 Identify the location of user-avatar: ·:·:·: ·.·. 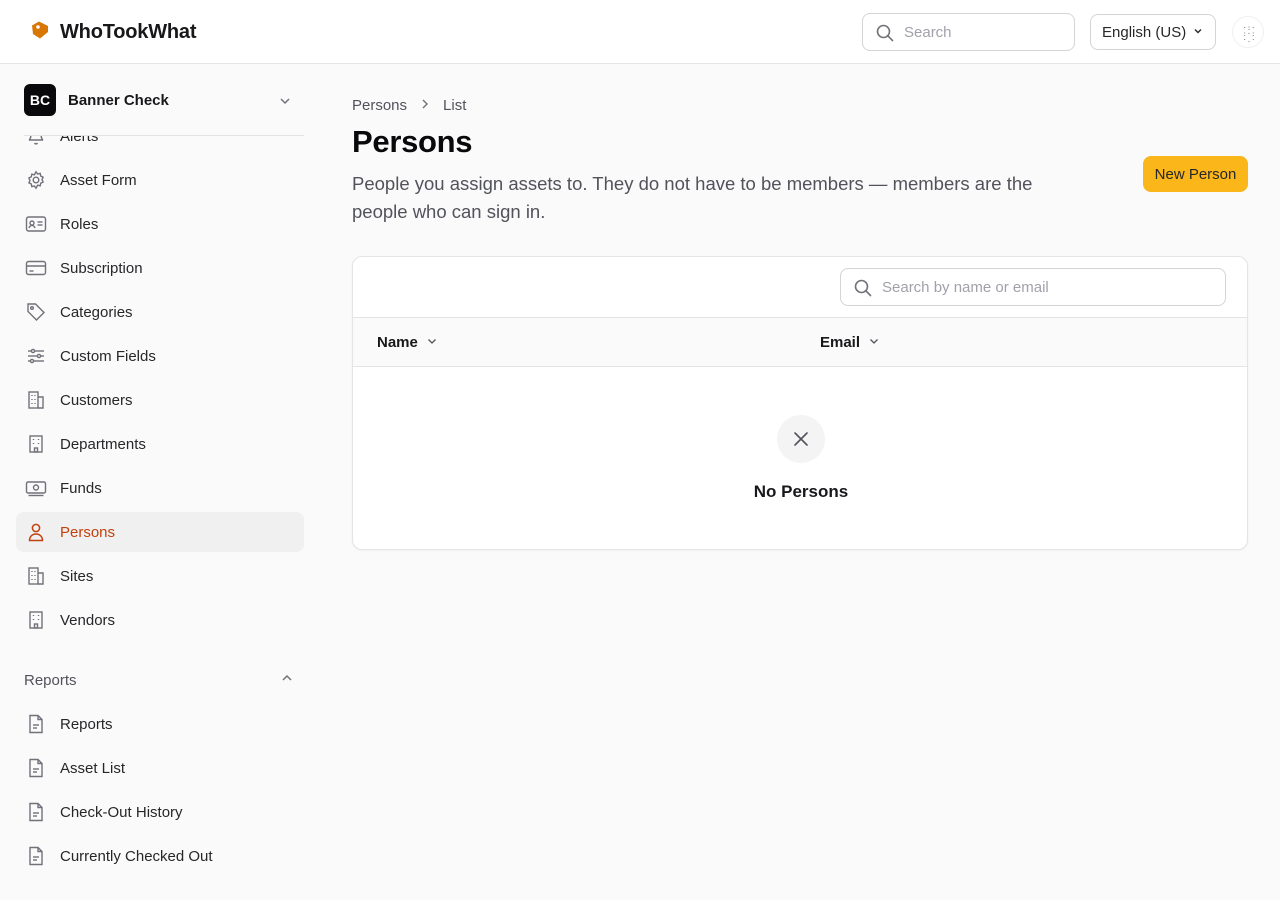
(1248, 32).